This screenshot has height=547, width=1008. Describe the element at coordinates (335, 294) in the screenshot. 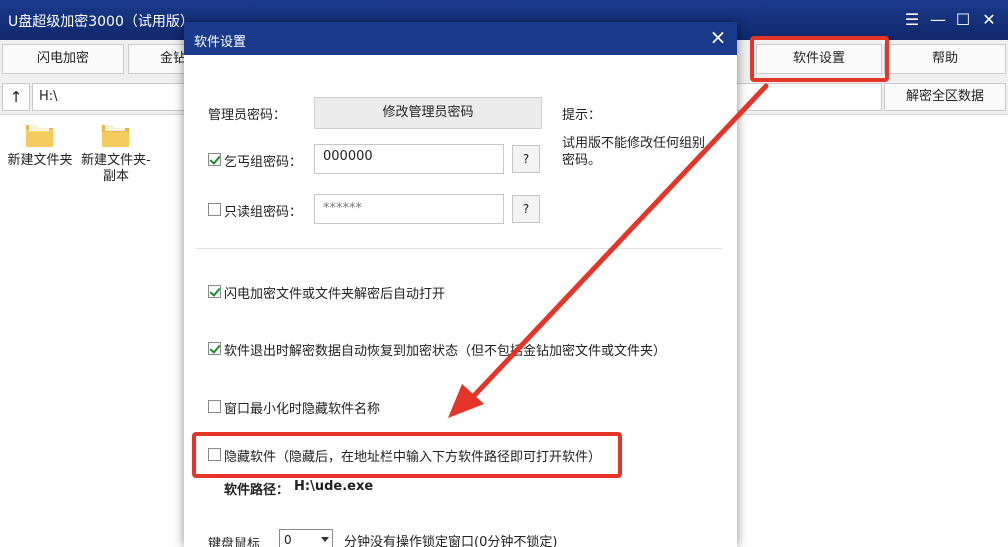

I see `auto-open-label: 闪电加密文件或文件夹解密后自动打开` at that location.